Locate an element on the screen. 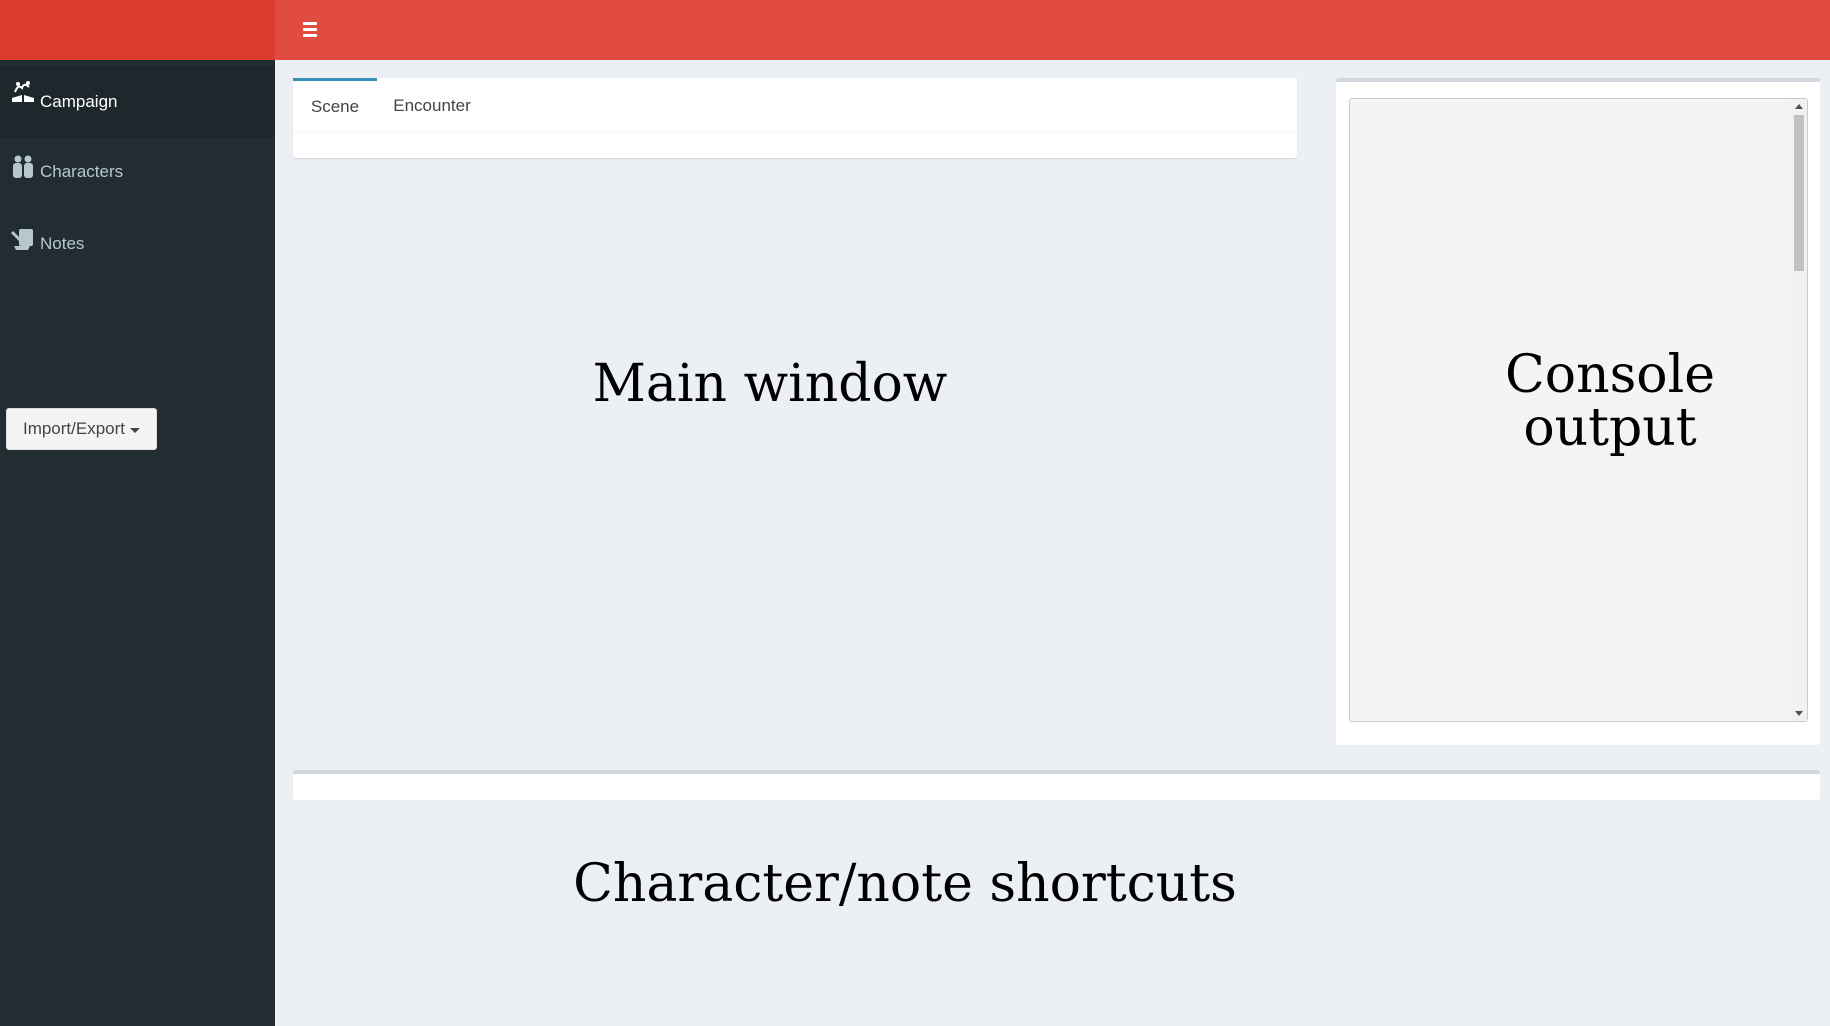 The height and width of the screenshot is (1026, 1830). campaign-icon is located at coordinates (23, 91).